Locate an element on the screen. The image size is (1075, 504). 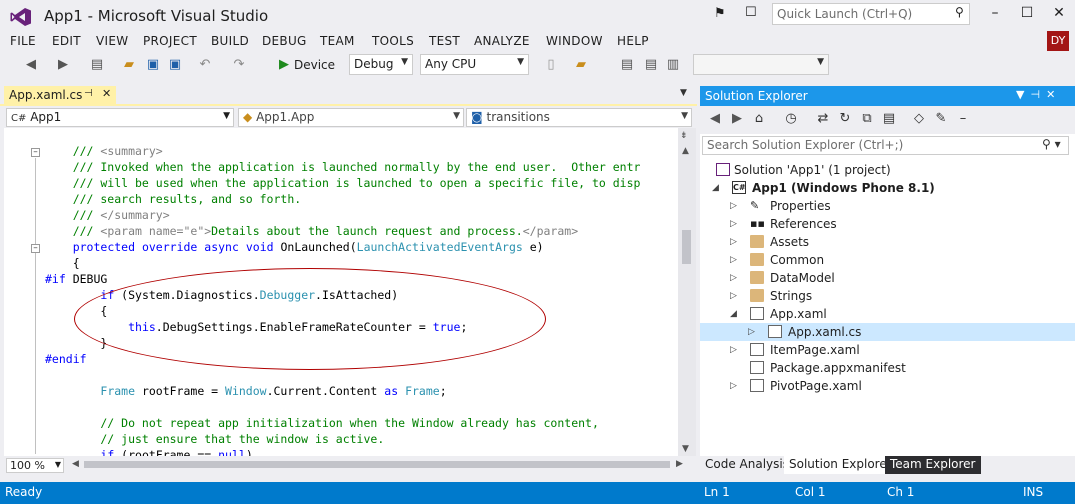
find-in-files-icon: ▯ is located at coordinates (551, 65).